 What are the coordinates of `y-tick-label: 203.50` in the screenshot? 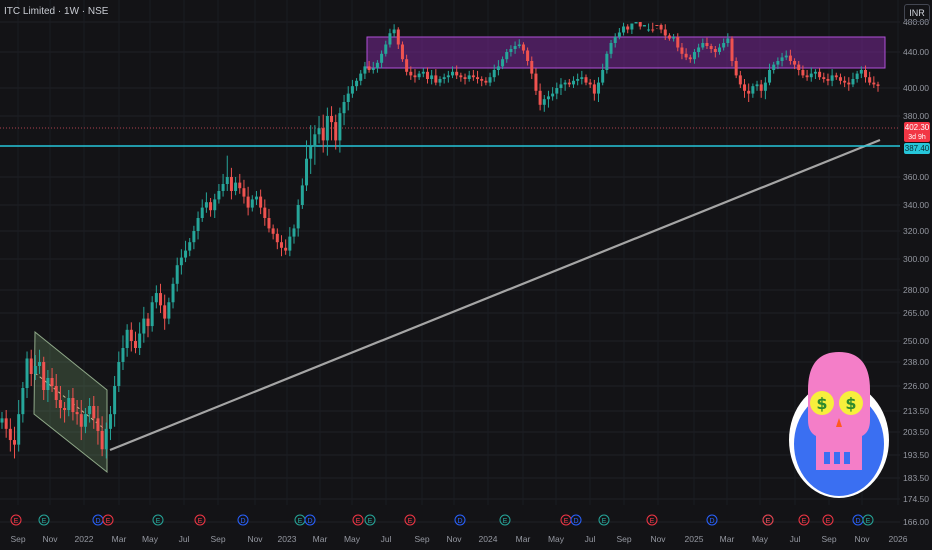 It's located at (916, 432).